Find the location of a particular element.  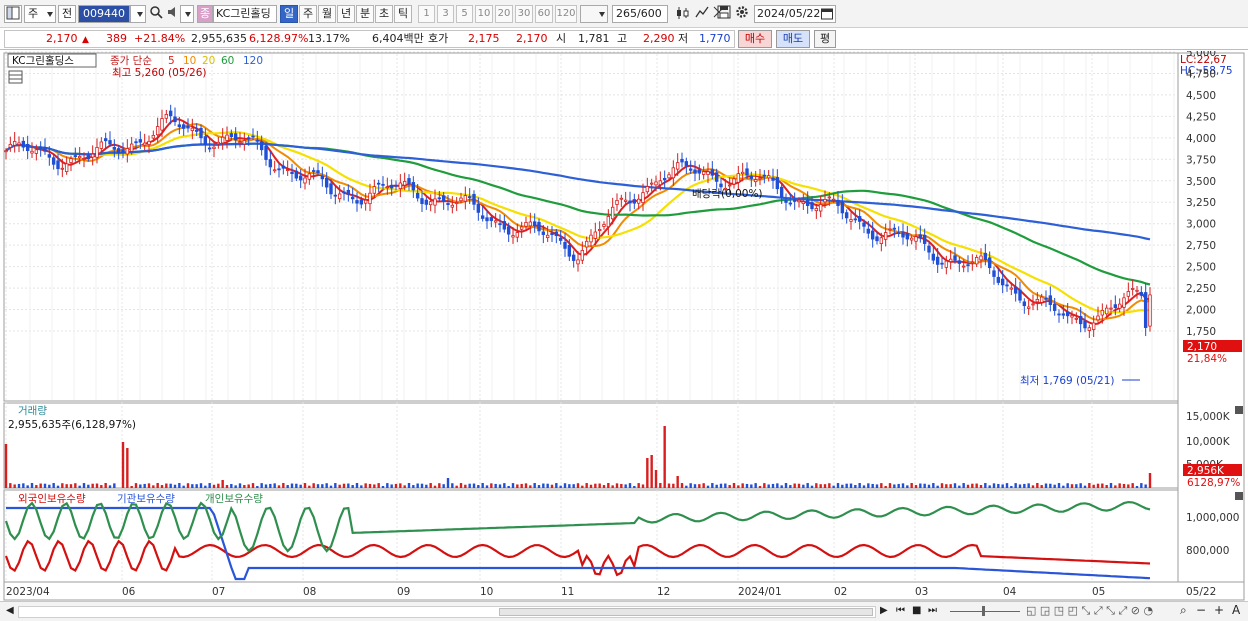

buy-button: 매수 is located at coordinates (755, 39).